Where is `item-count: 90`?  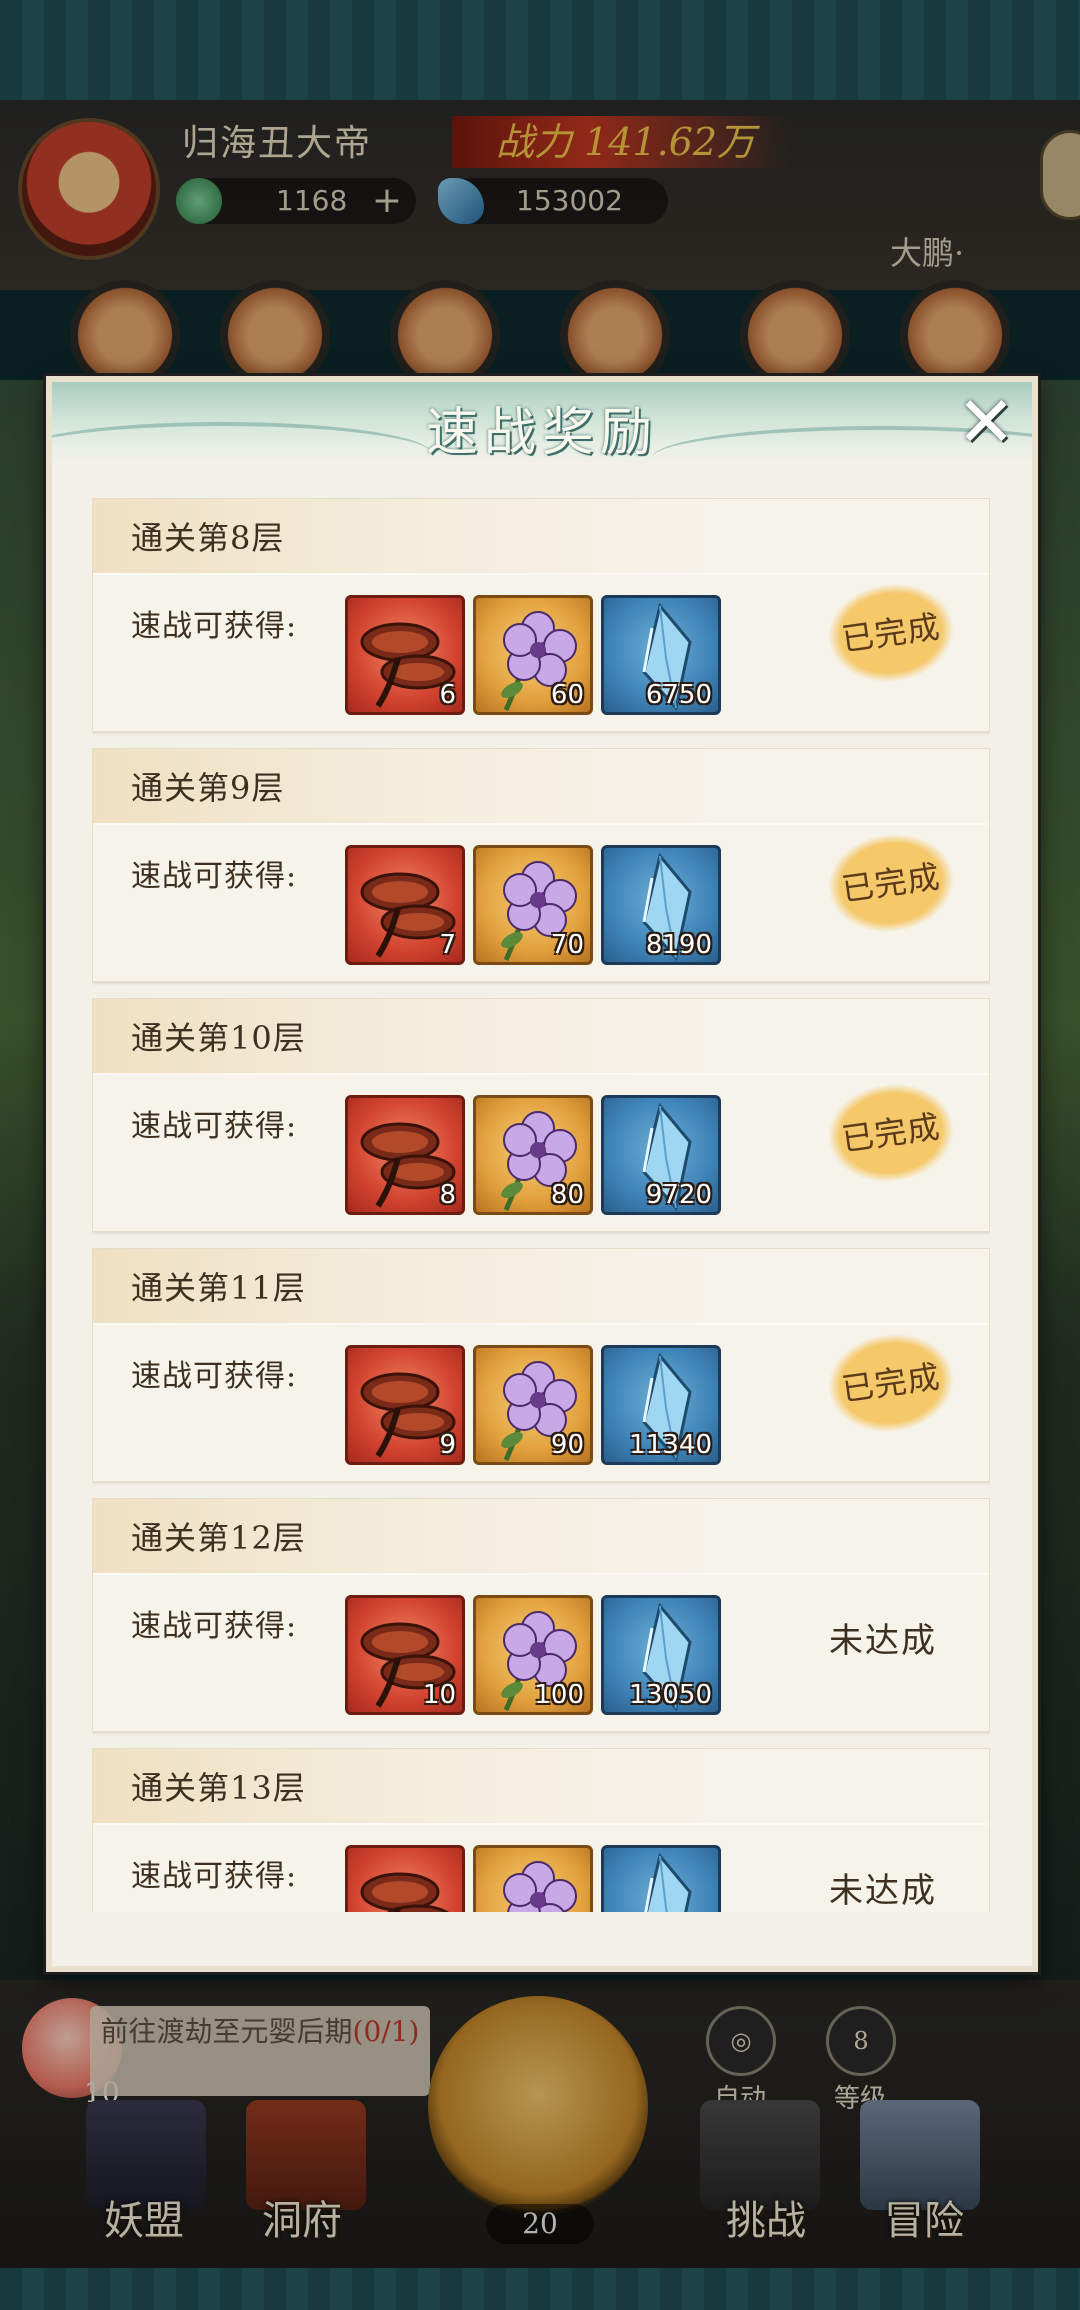
item-count: 90 is located at coordinates (567, 1445).